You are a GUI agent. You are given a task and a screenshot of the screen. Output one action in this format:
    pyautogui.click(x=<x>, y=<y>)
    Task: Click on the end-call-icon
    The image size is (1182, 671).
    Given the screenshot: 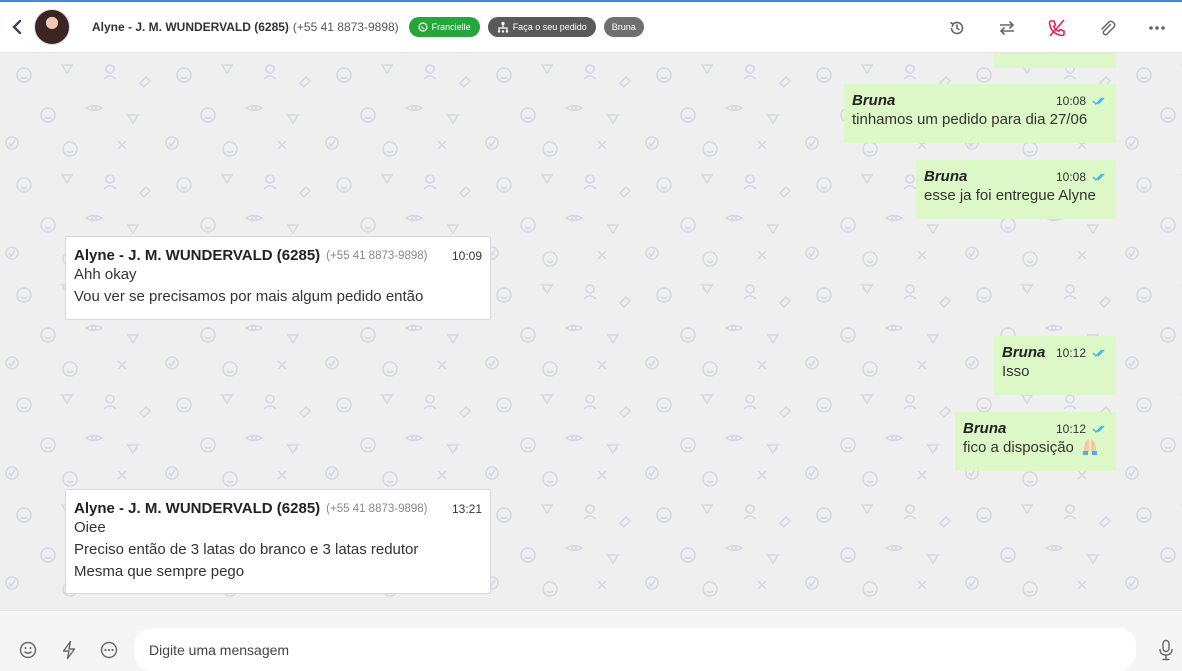 What is the action you would take?
    pyautogui.click(x=1056, y=27)
    